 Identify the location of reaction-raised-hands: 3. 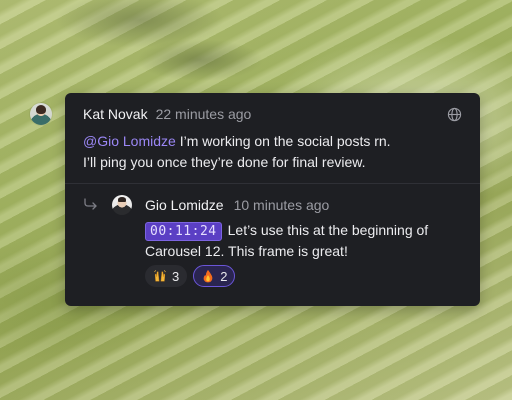
(166, 276).